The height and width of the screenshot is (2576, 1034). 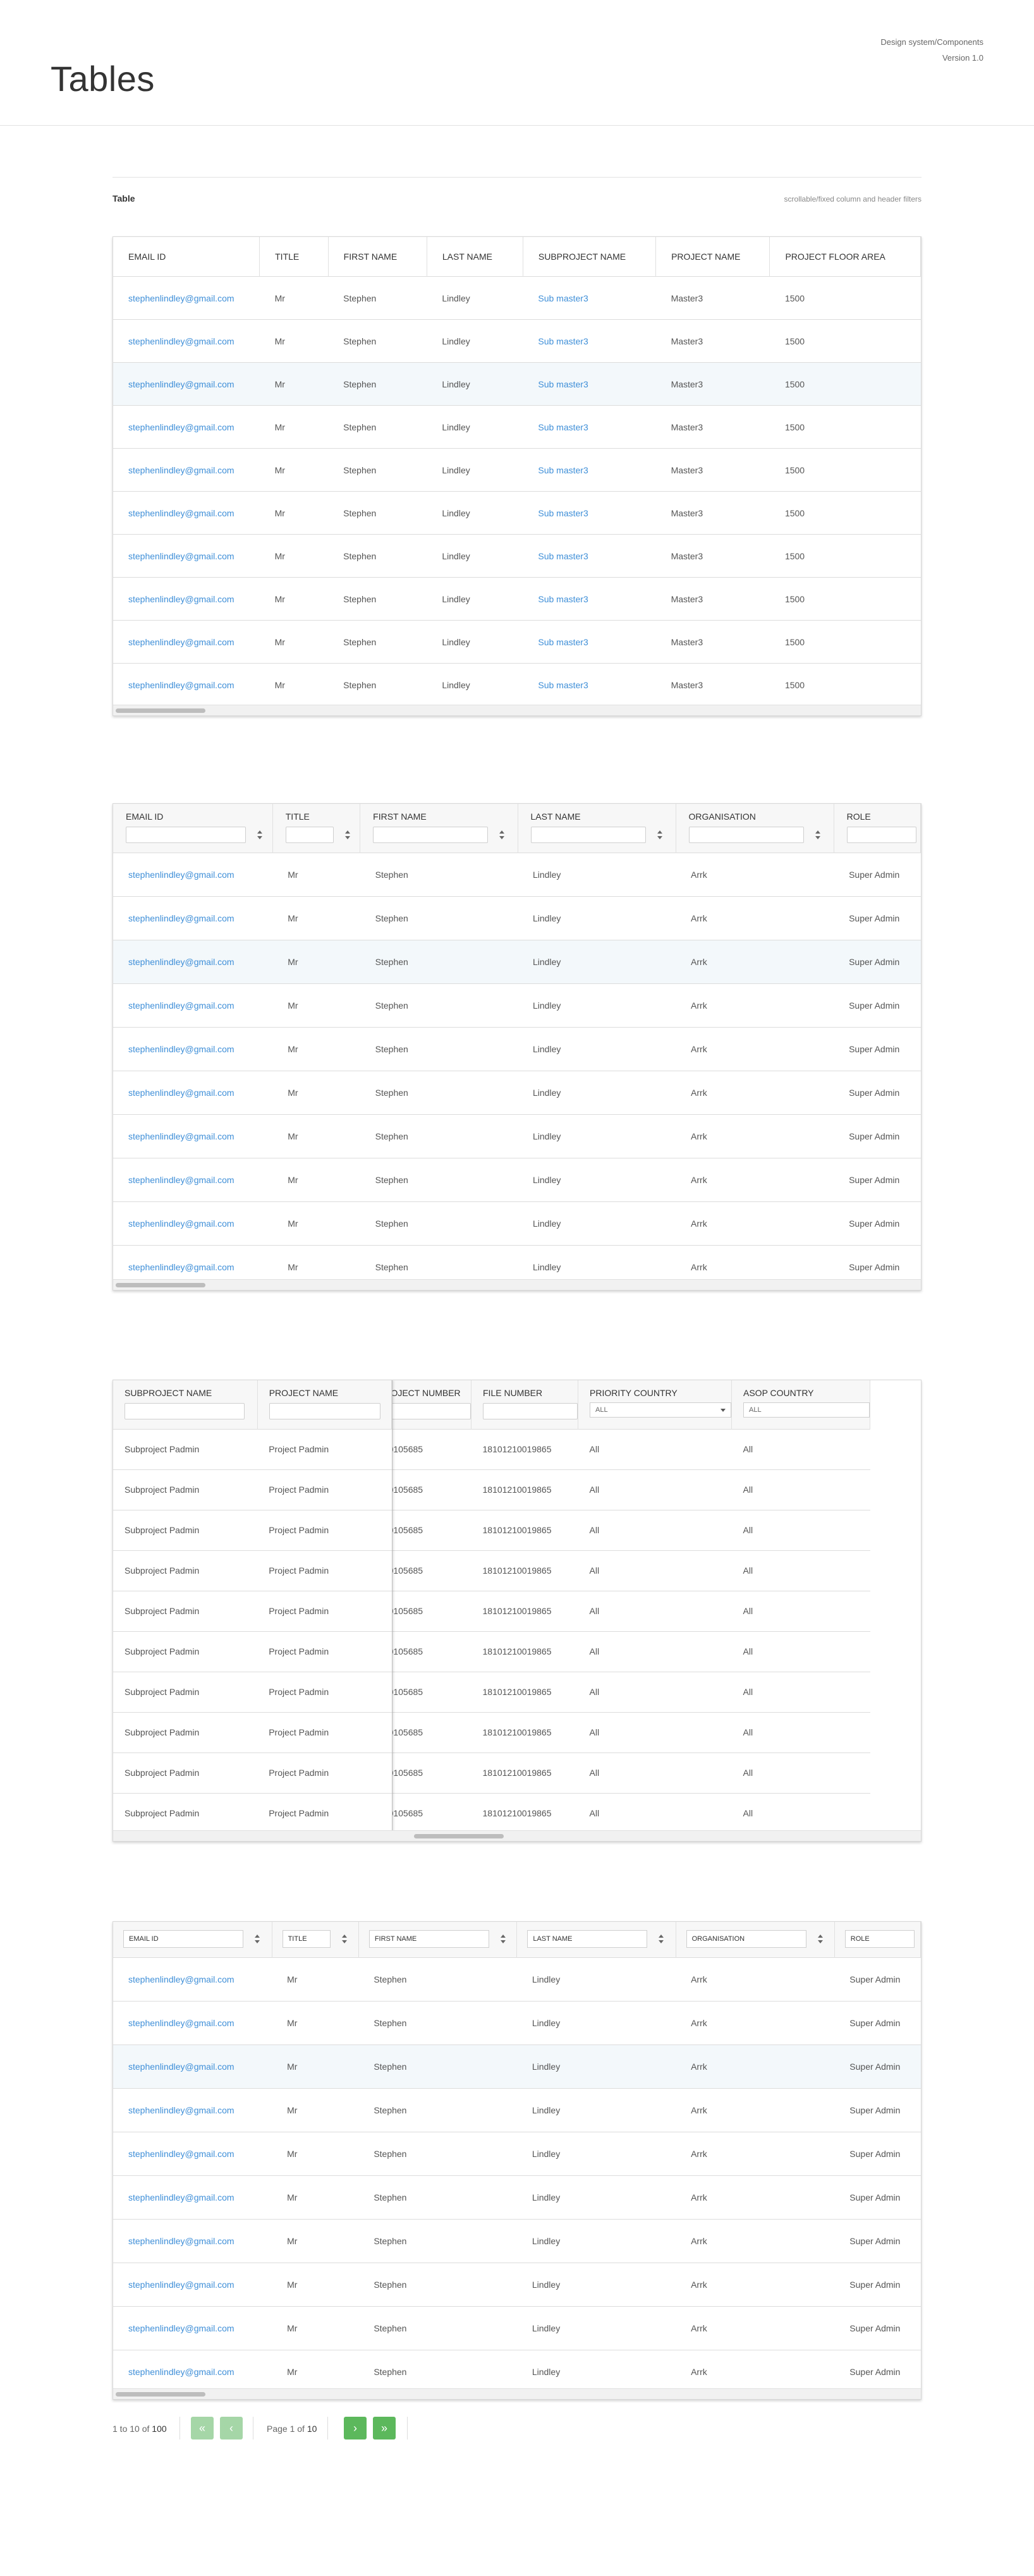 I want to click on next-page-button: ›, so click(x=355, y=2428).